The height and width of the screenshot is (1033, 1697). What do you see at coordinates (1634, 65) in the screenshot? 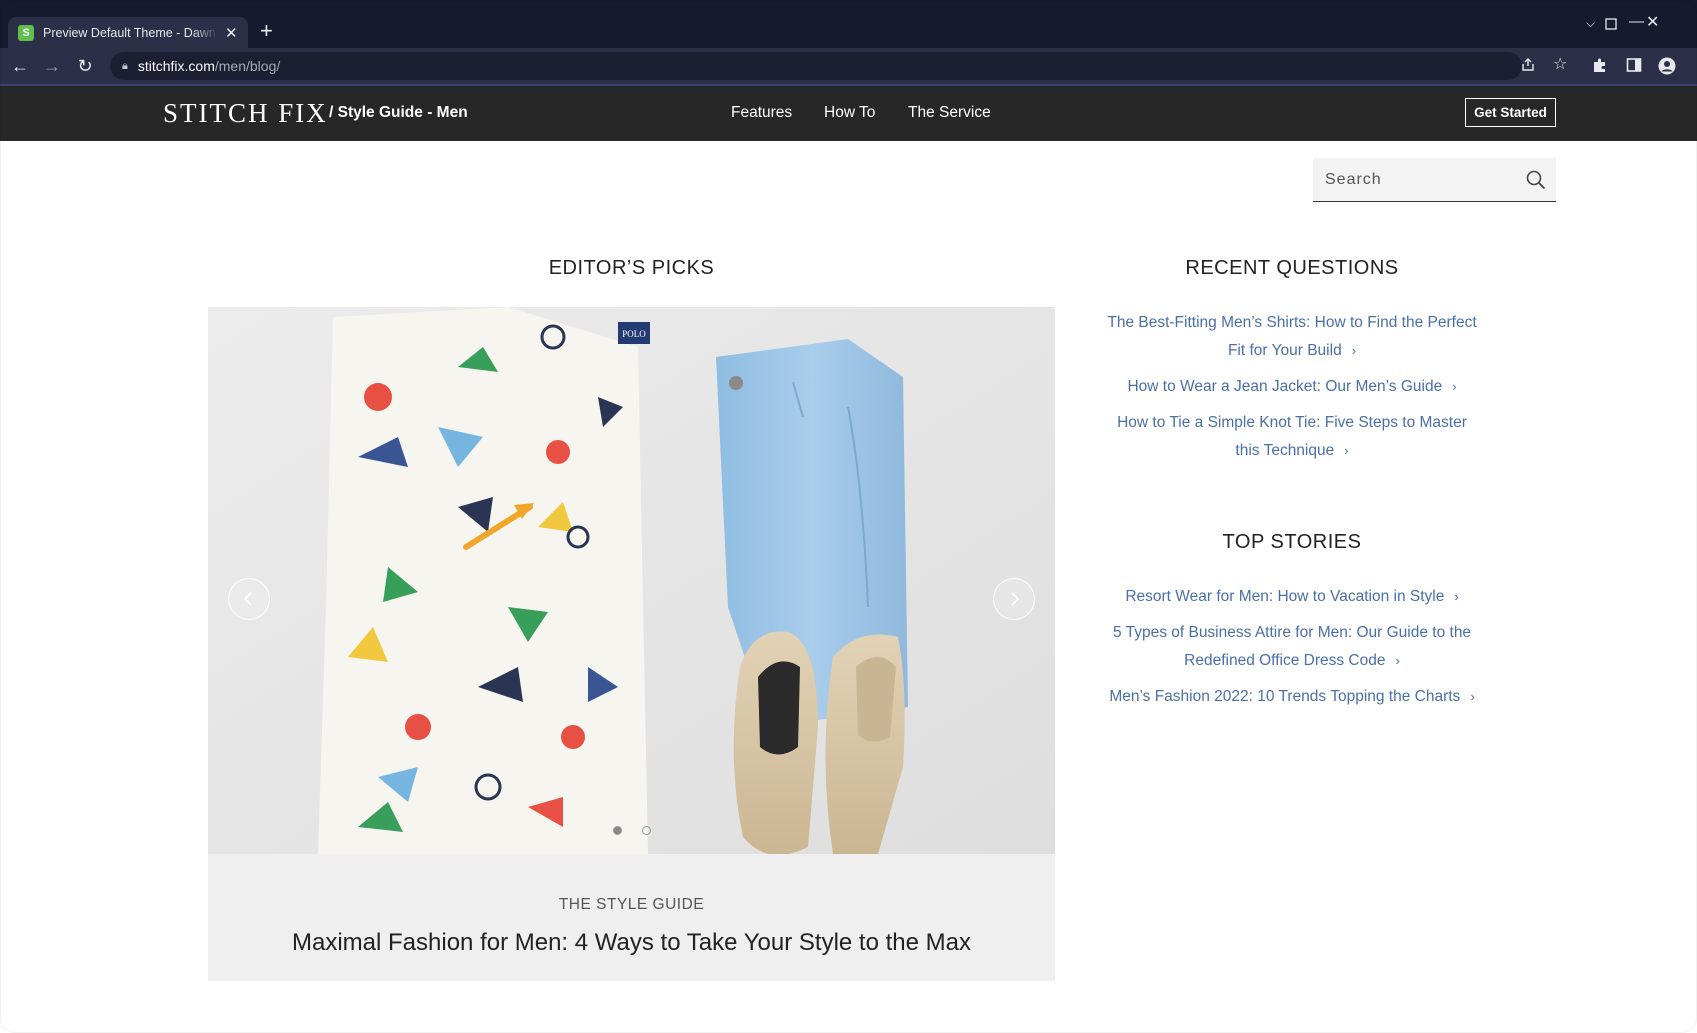
I see `side-panel-icon` at bounding box center [1634, 65].